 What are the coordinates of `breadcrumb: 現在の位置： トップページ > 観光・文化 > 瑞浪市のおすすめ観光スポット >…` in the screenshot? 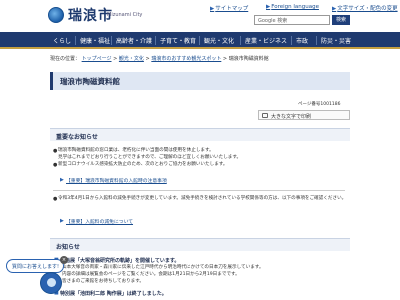 It's located at (215, 59).